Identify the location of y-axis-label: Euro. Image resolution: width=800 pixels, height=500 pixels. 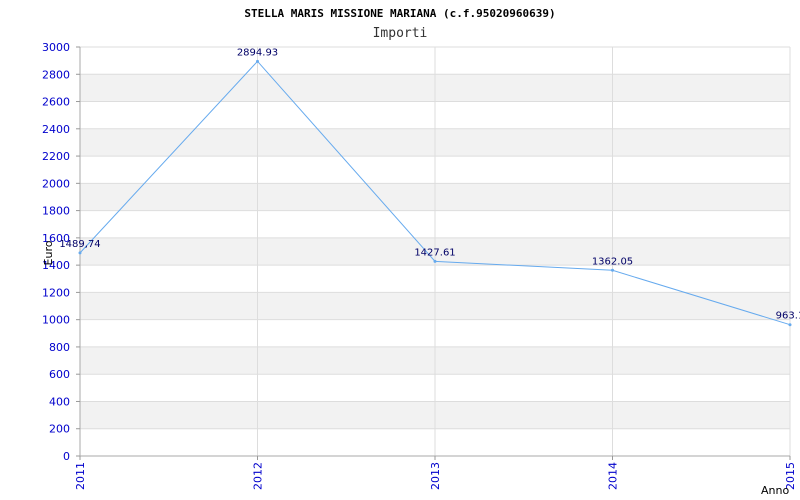
(48, 252).